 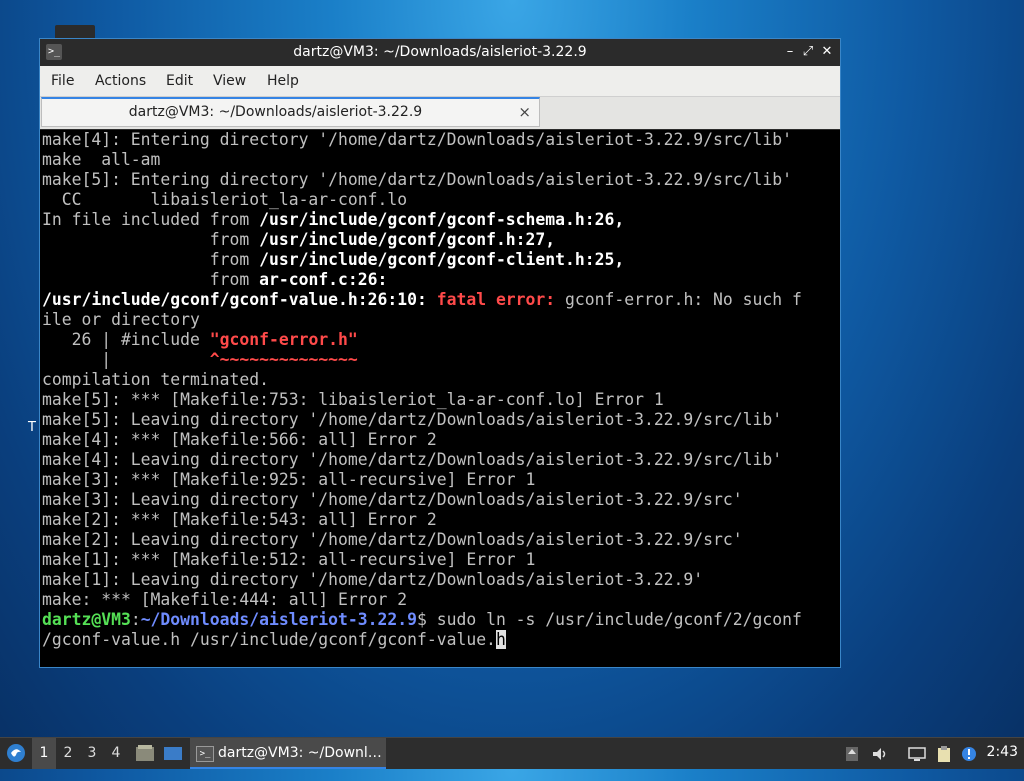 I want to click on volume-icon, so click(x=880, y=754).